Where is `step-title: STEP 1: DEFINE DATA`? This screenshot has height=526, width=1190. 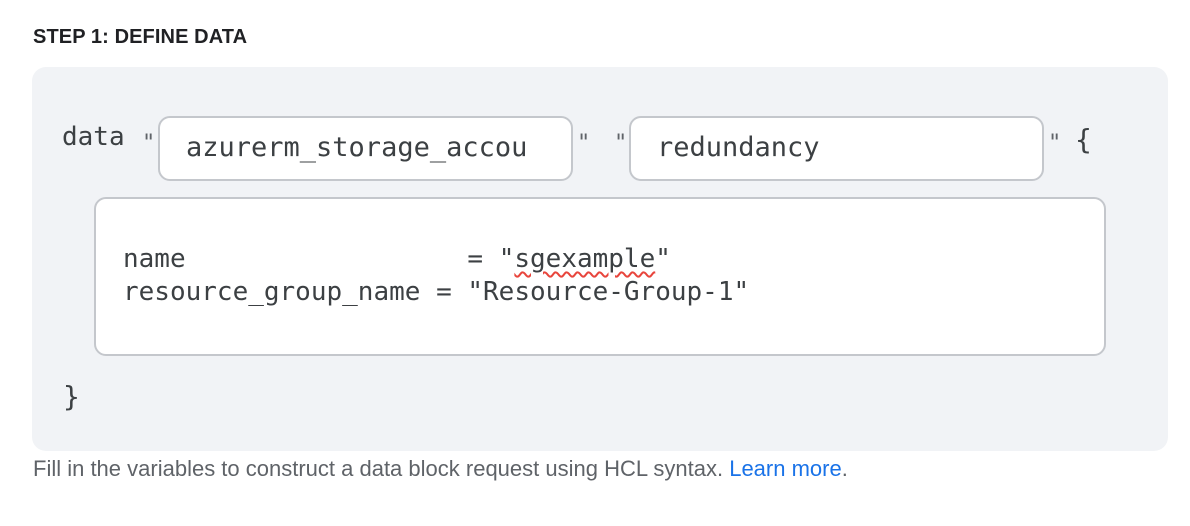
step-title: STEP 1: DEFINE DATA is located at coordinates (140, 37).